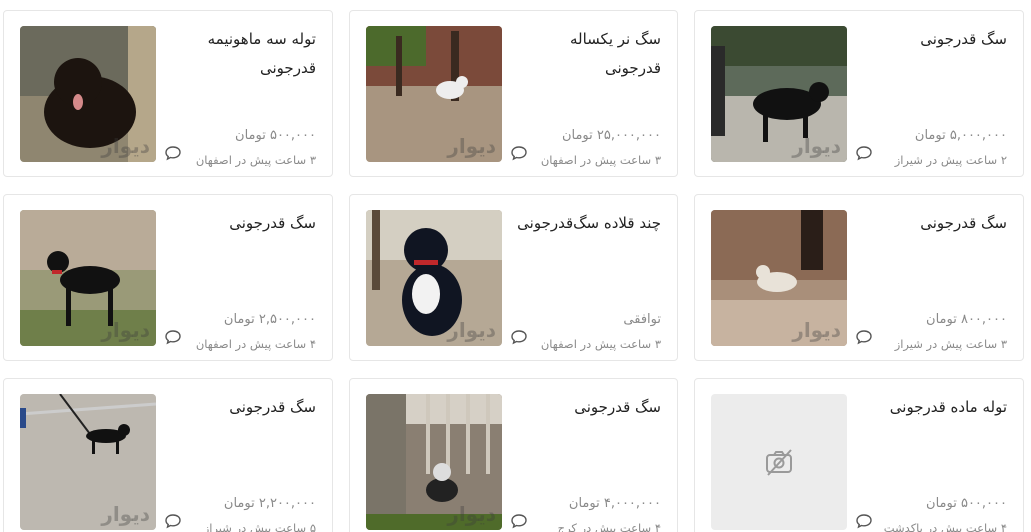 Image resolution: width=1031 pixels, height=532 pixels. I want to click on no-image-icon, so click(779, 462).